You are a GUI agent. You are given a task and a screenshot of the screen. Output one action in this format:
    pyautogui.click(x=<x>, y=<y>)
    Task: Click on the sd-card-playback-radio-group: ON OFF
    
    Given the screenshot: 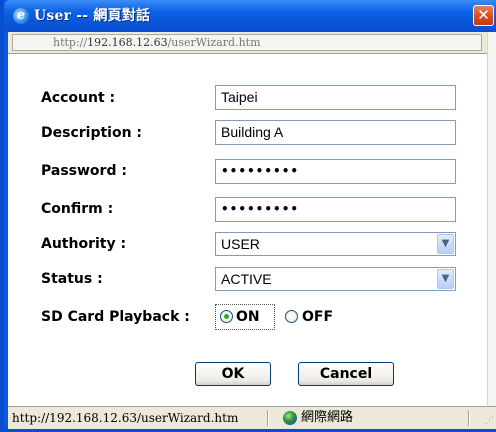 What is the action you would take?
    pyautogui.click(x=290, y=317)
    